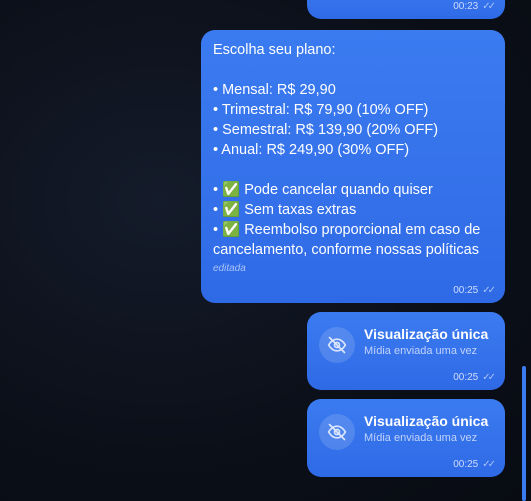 The height and width of the screenshot is (501, 531). Describe the element at coordinates (406, 9) in the screenshot. I see `message-bubble-previous: 00:23 ✓✓` at that location.